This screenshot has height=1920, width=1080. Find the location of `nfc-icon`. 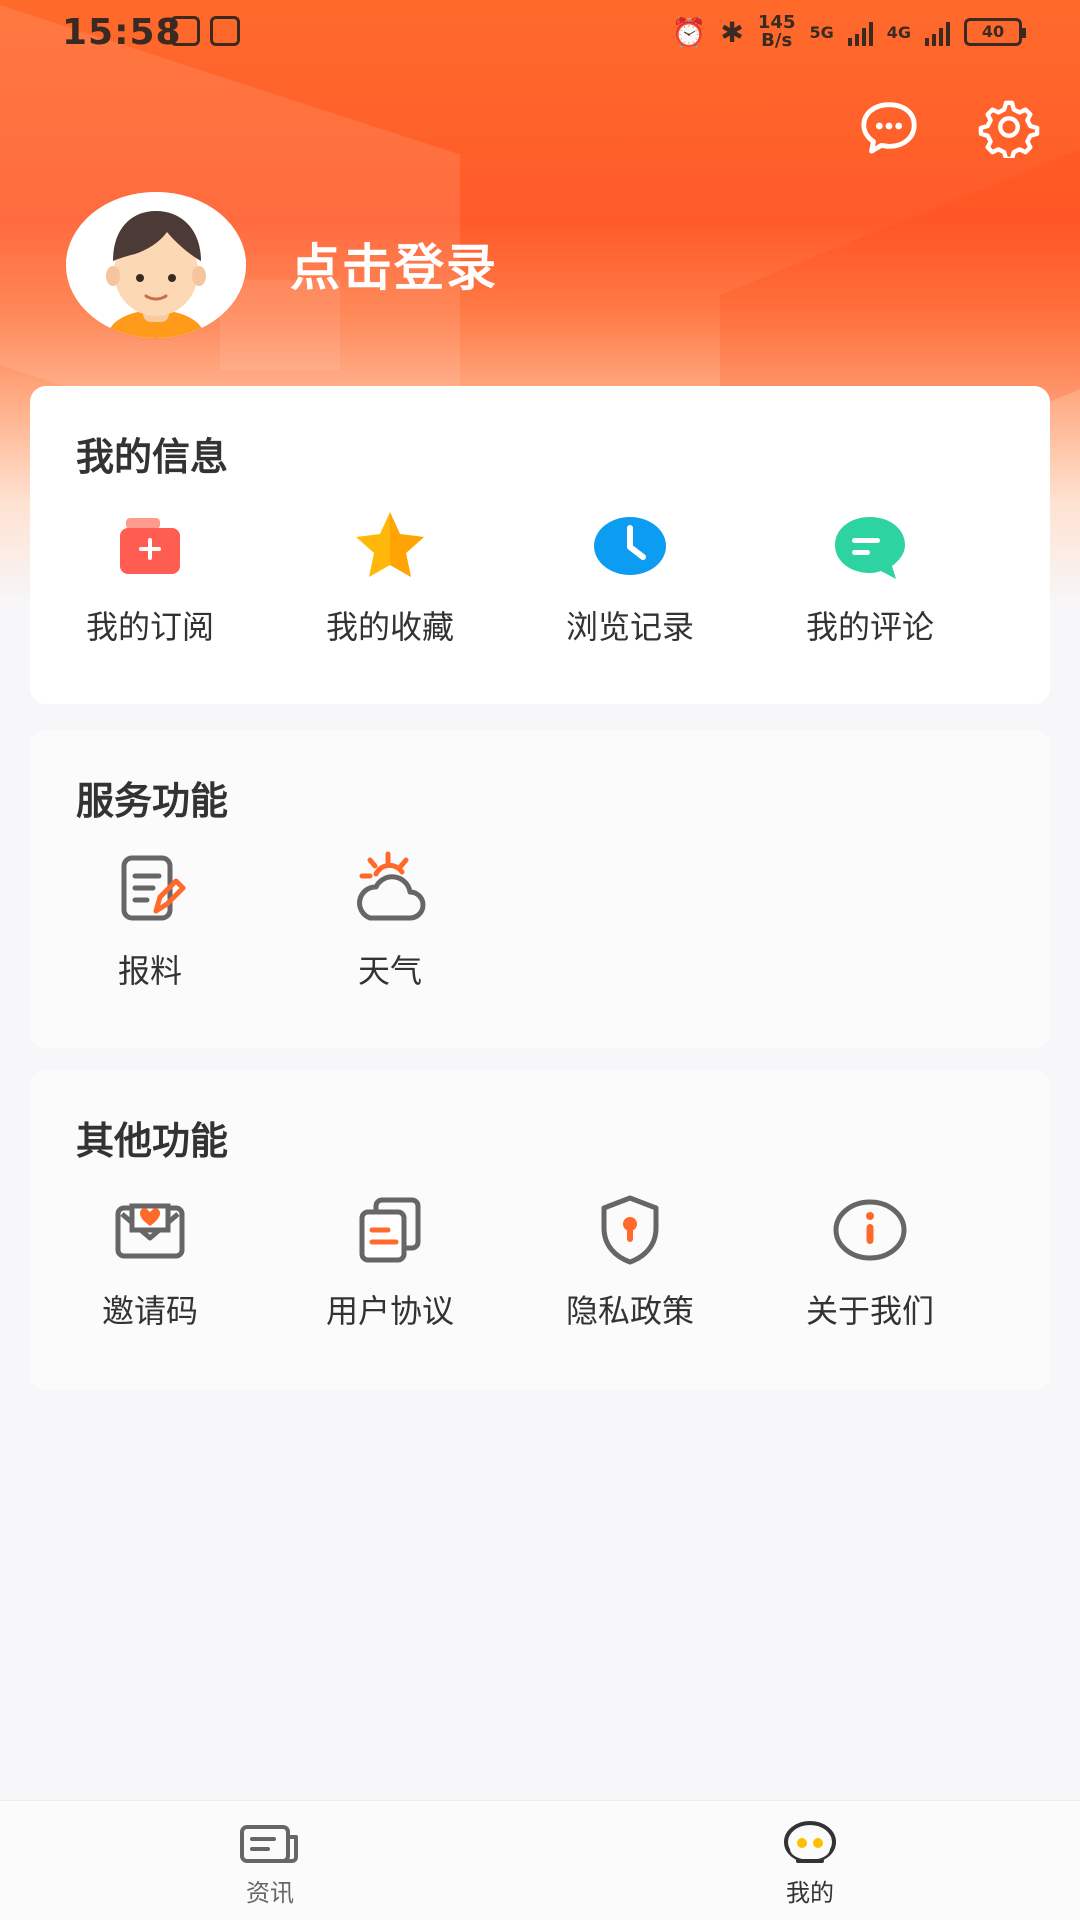

nfc-icon is located at coordinates (225, 31).